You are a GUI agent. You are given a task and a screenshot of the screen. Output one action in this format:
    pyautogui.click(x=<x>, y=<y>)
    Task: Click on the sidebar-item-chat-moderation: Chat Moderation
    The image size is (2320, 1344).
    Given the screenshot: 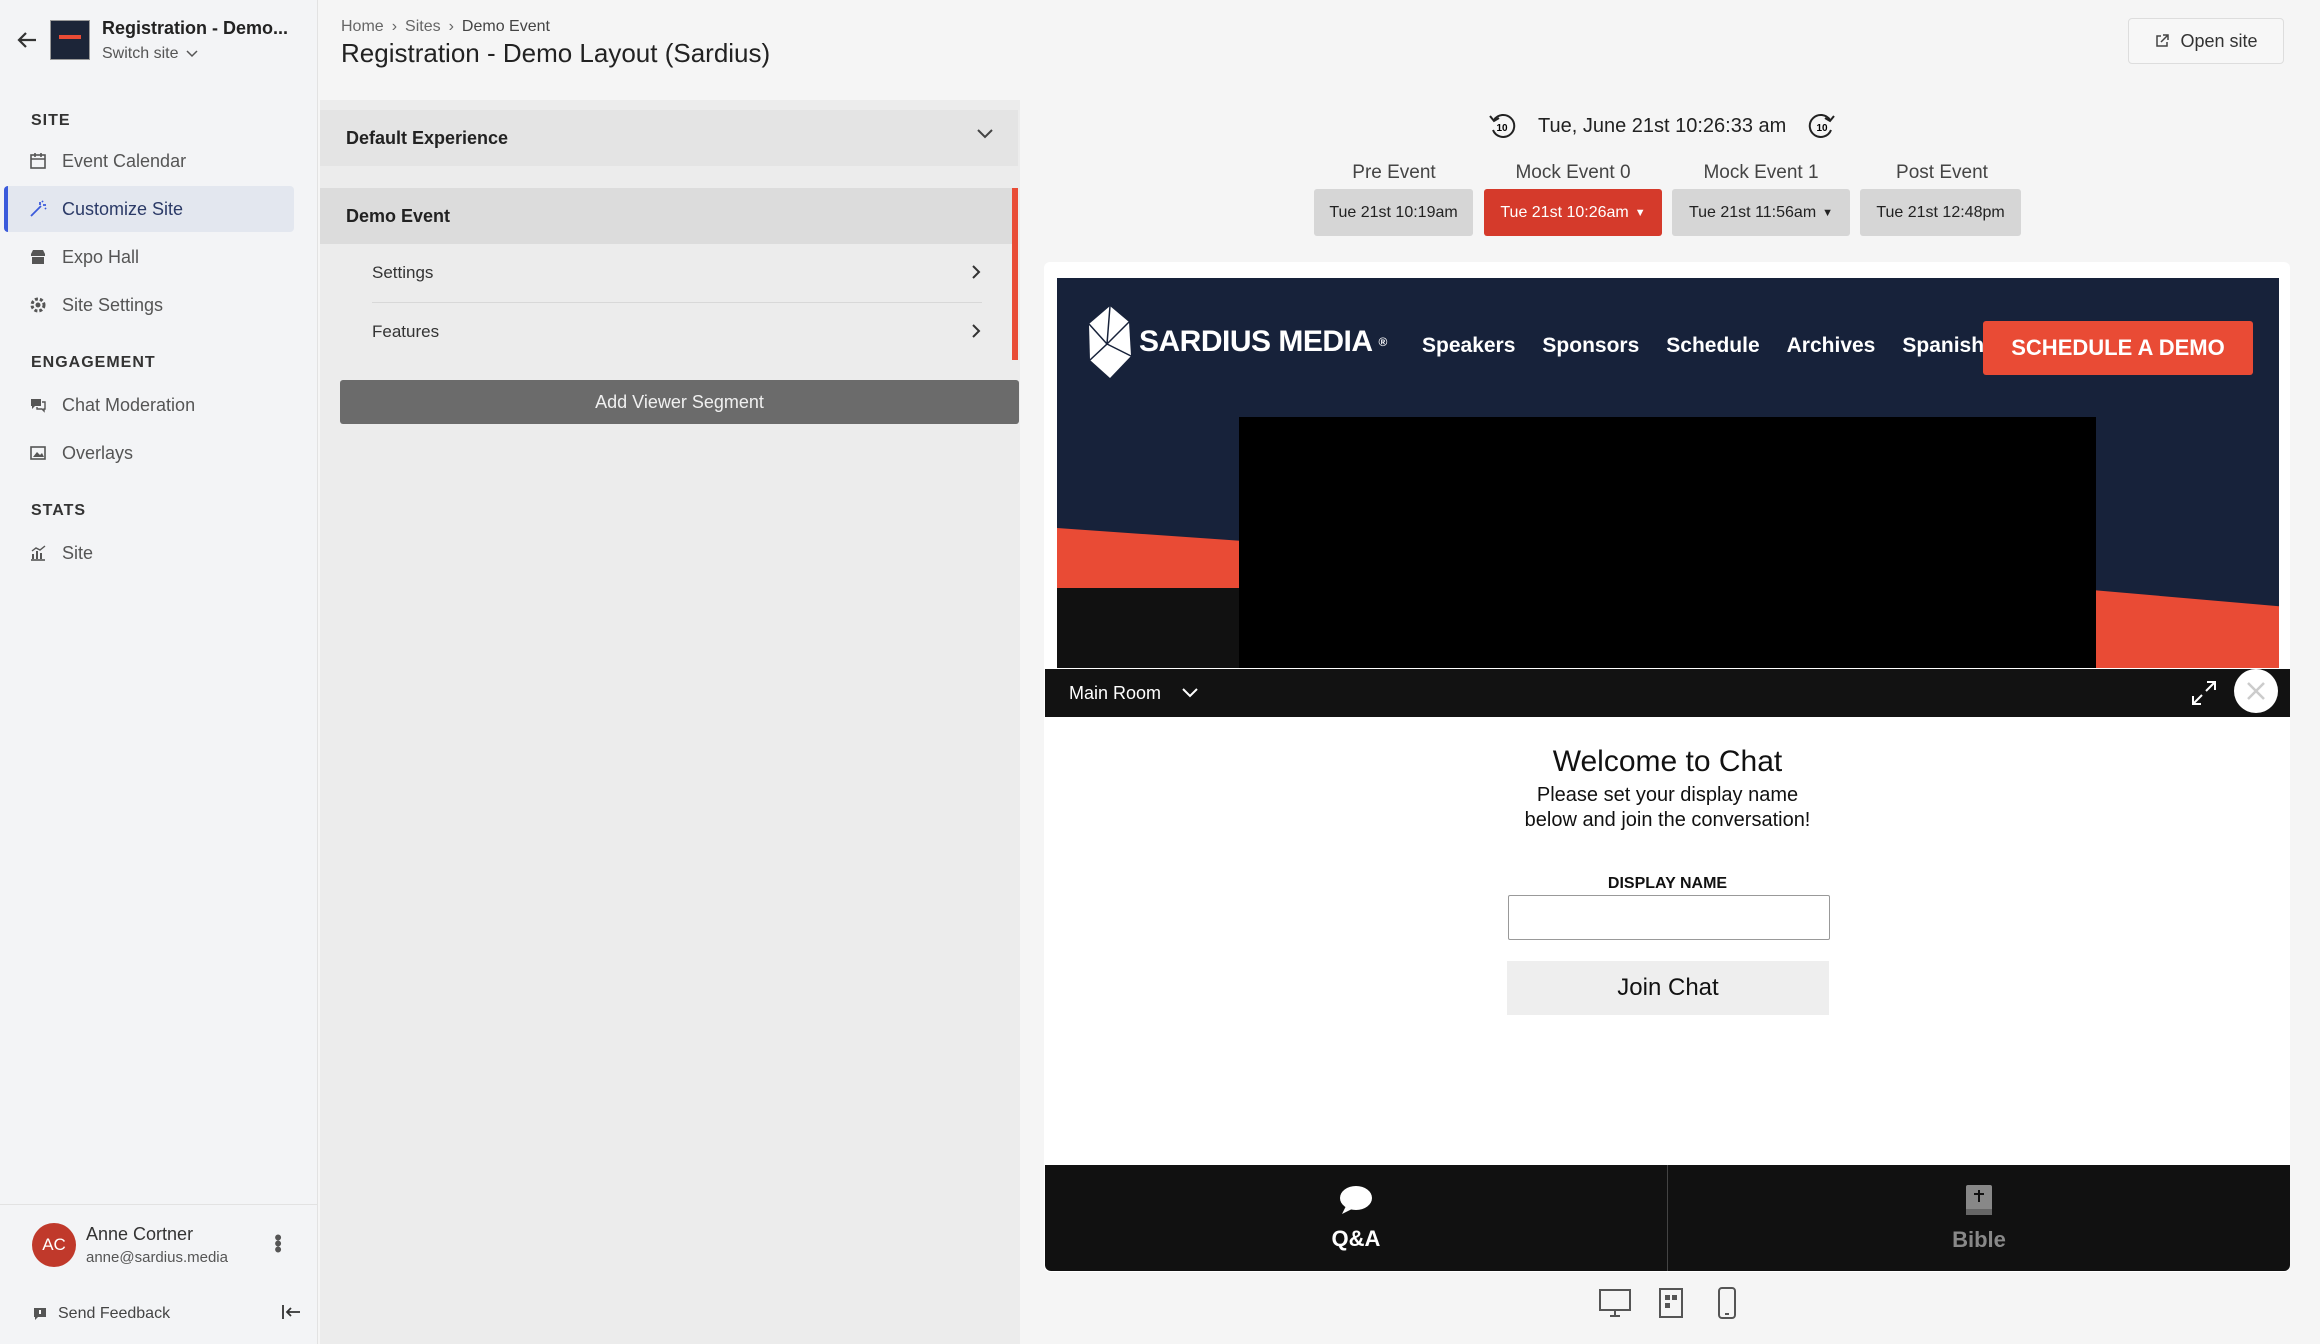 What is the action you would take?
    pyautogui.click(x=149, y=405)
    